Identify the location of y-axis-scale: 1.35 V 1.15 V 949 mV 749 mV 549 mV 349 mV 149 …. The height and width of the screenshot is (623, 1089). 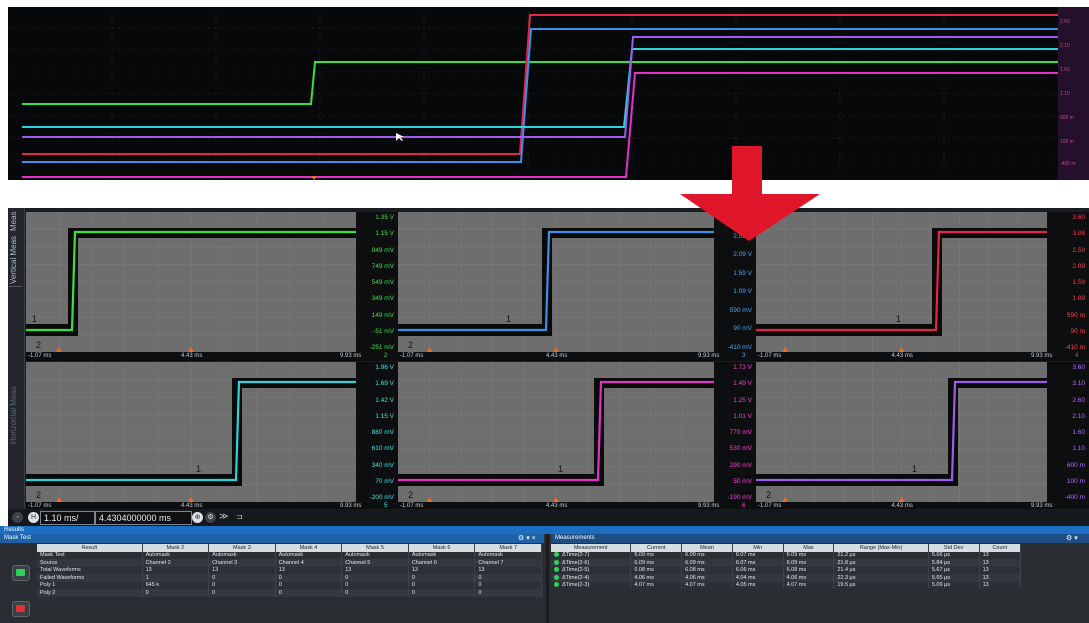
(377, 282).